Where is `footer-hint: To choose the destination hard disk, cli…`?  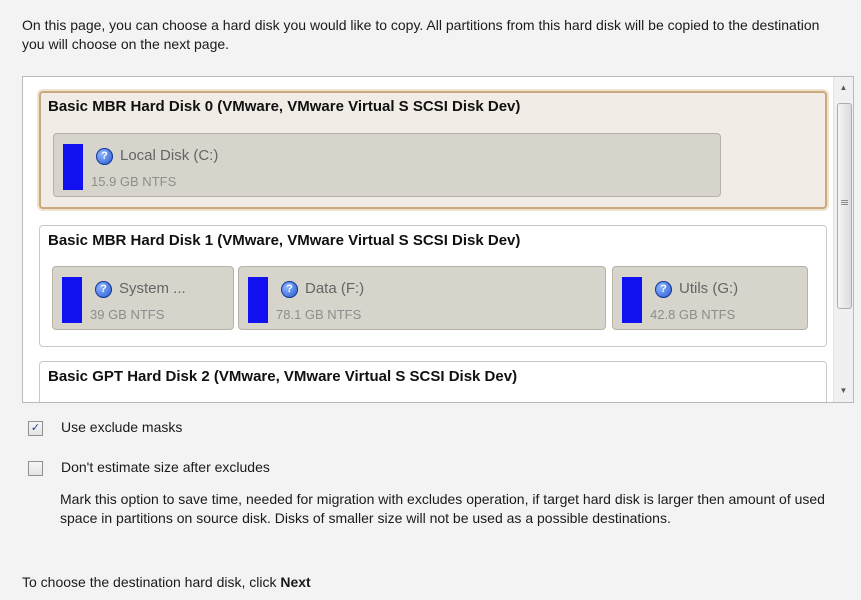 footer-hint: To choose the destination hard disk, cli… is located at coordinates (166, 582).